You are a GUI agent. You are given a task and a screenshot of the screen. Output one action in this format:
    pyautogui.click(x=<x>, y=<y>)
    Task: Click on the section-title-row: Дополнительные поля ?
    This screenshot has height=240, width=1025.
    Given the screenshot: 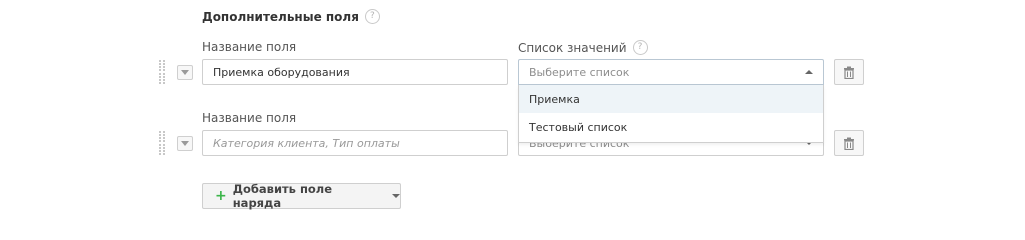 What is the action you would take?
    pyautogui.click(x=291, y=16)
    